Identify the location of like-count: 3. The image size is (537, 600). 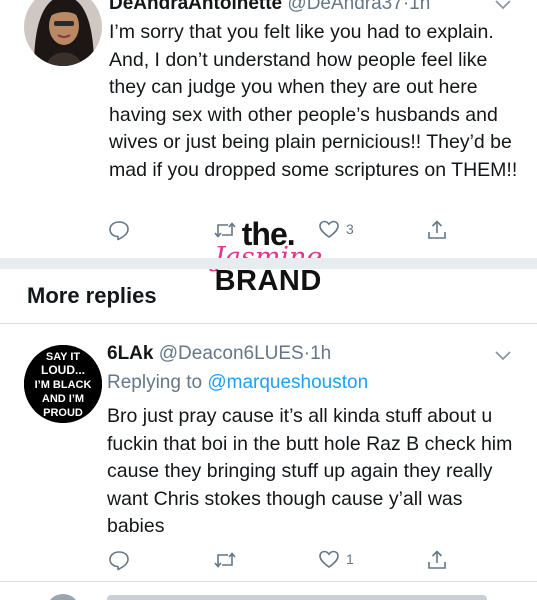
(350, 229).